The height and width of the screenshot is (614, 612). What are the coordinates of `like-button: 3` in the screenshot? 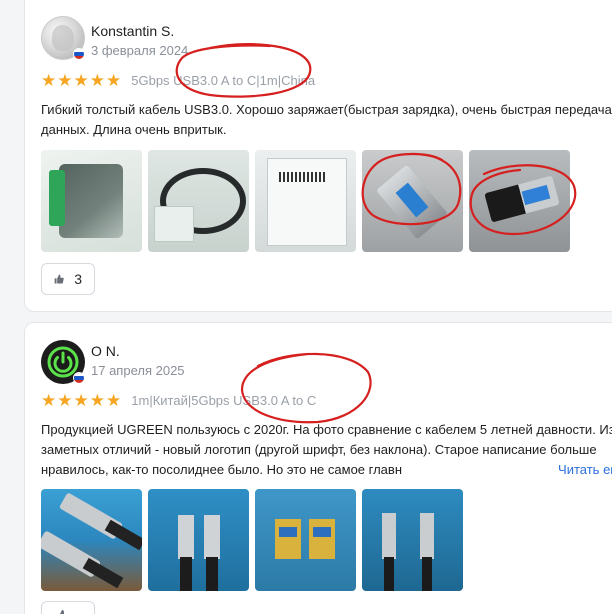 It's located at (68, 279).